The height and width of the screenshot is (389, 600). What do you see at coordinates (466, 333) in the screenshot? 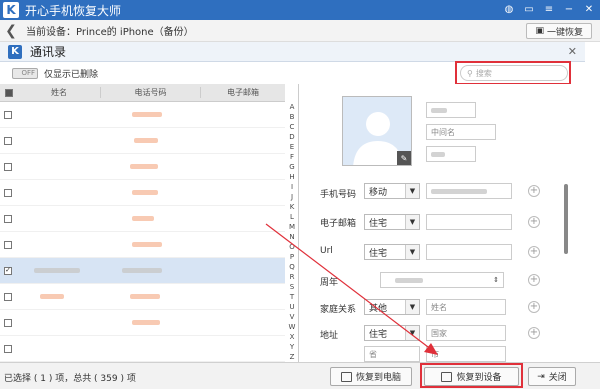
I see `country-field: 国家` at bounding box center [466, 333].